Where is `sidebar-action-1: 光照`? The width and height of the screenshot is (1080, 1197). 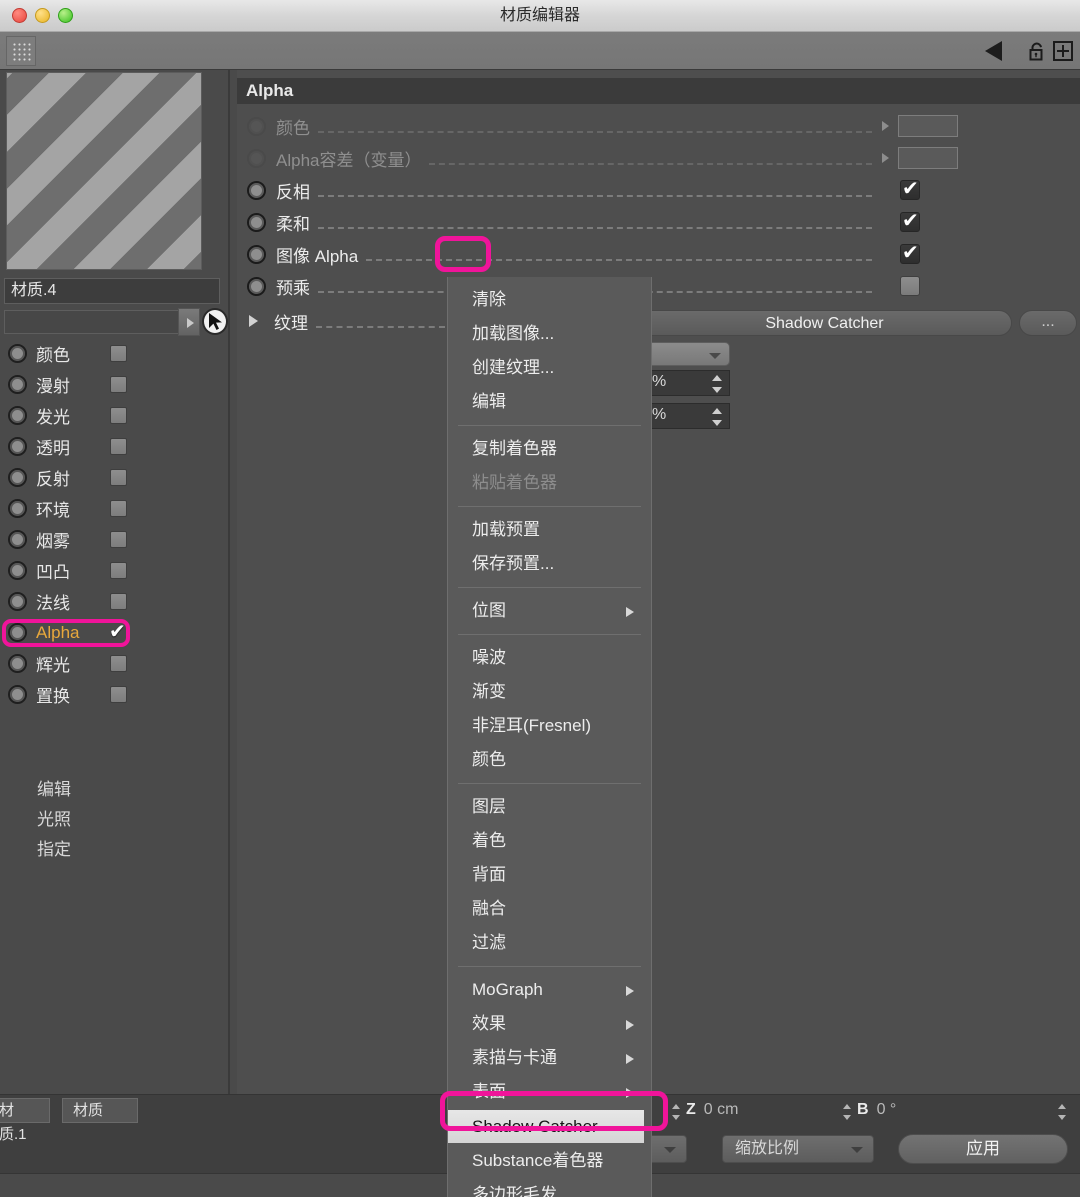 sidebar-action-1: 光照 is located at coordinates (115, 820).